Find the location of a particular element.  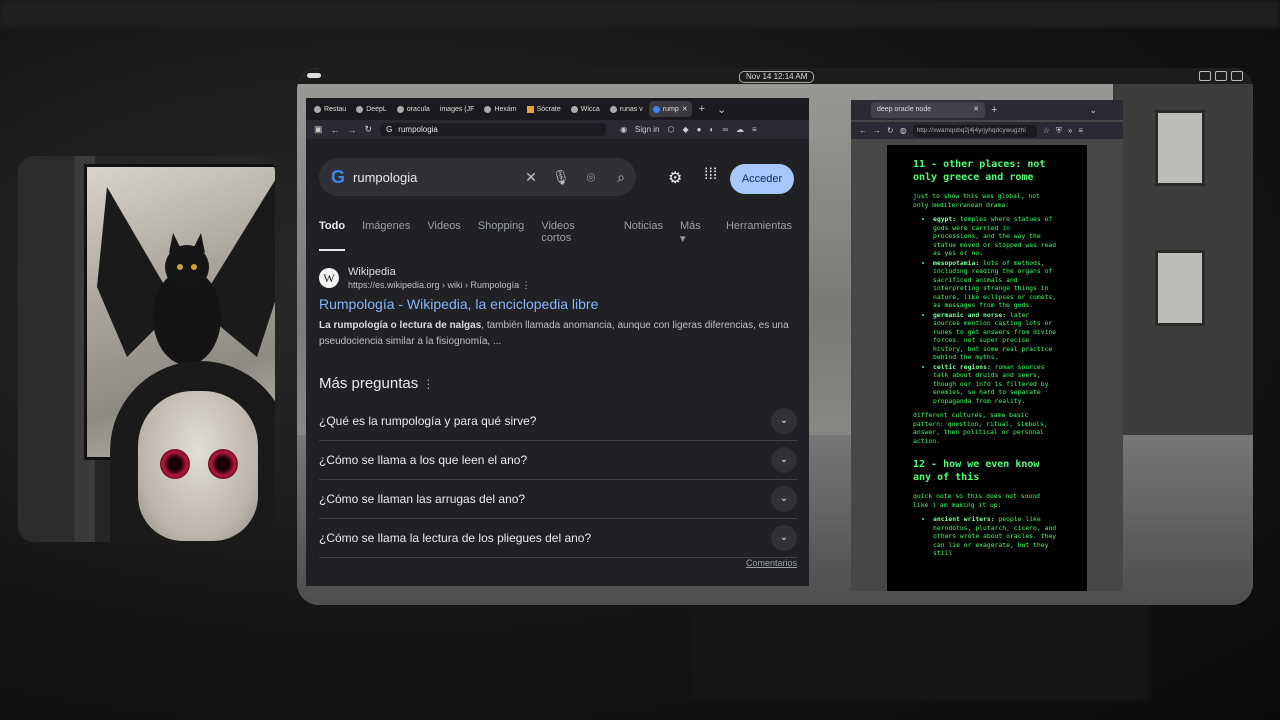

star-icon: ☆ is located at coordinates (1046, 130).